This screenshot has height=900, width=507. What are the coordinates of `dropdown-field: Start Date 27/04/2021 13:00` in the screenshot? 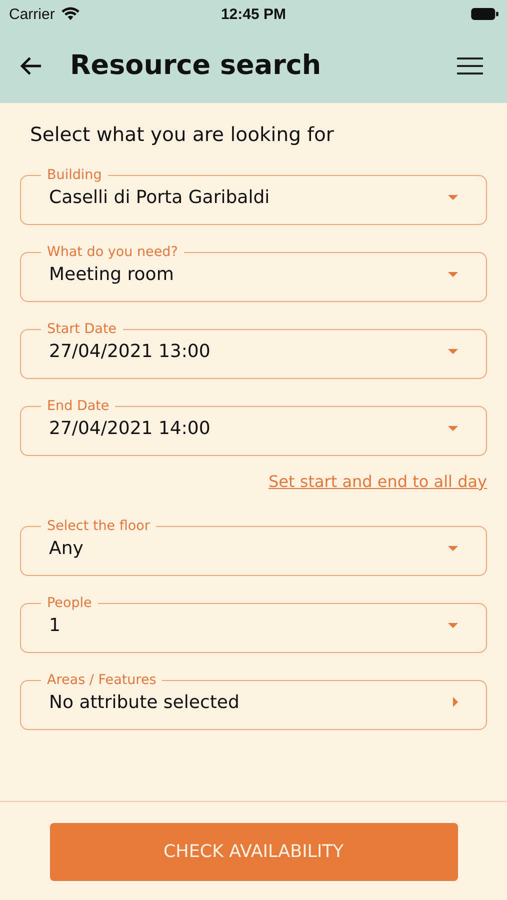 It's located at (253, 350).